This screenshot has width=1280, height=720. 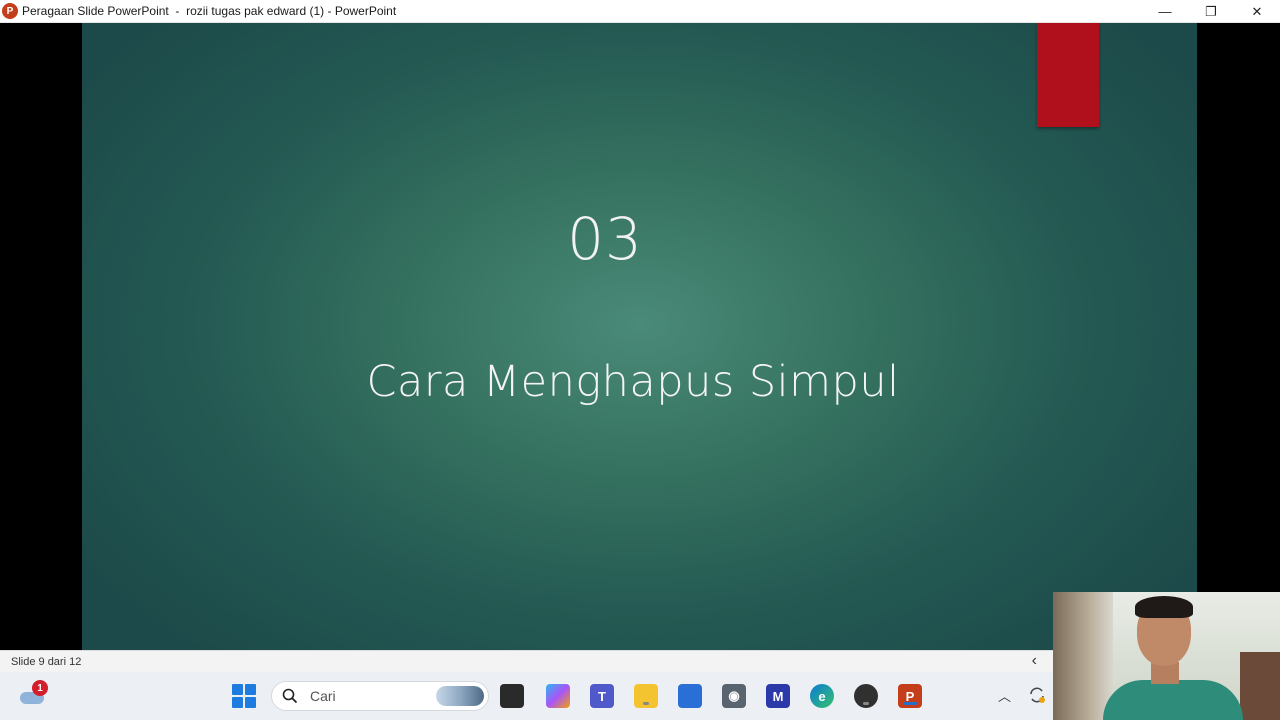 What do you see at coordinates (380, 696) in the screenshot?
I see `search-box: Cari` at bounding box center [380, 696].